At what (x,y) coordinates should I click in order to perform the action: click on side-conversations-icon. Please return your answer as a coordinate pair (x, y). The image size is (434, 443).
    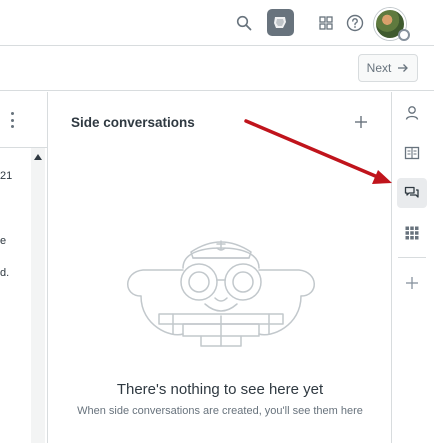
    Looking at the image, I should click on (411, 192).